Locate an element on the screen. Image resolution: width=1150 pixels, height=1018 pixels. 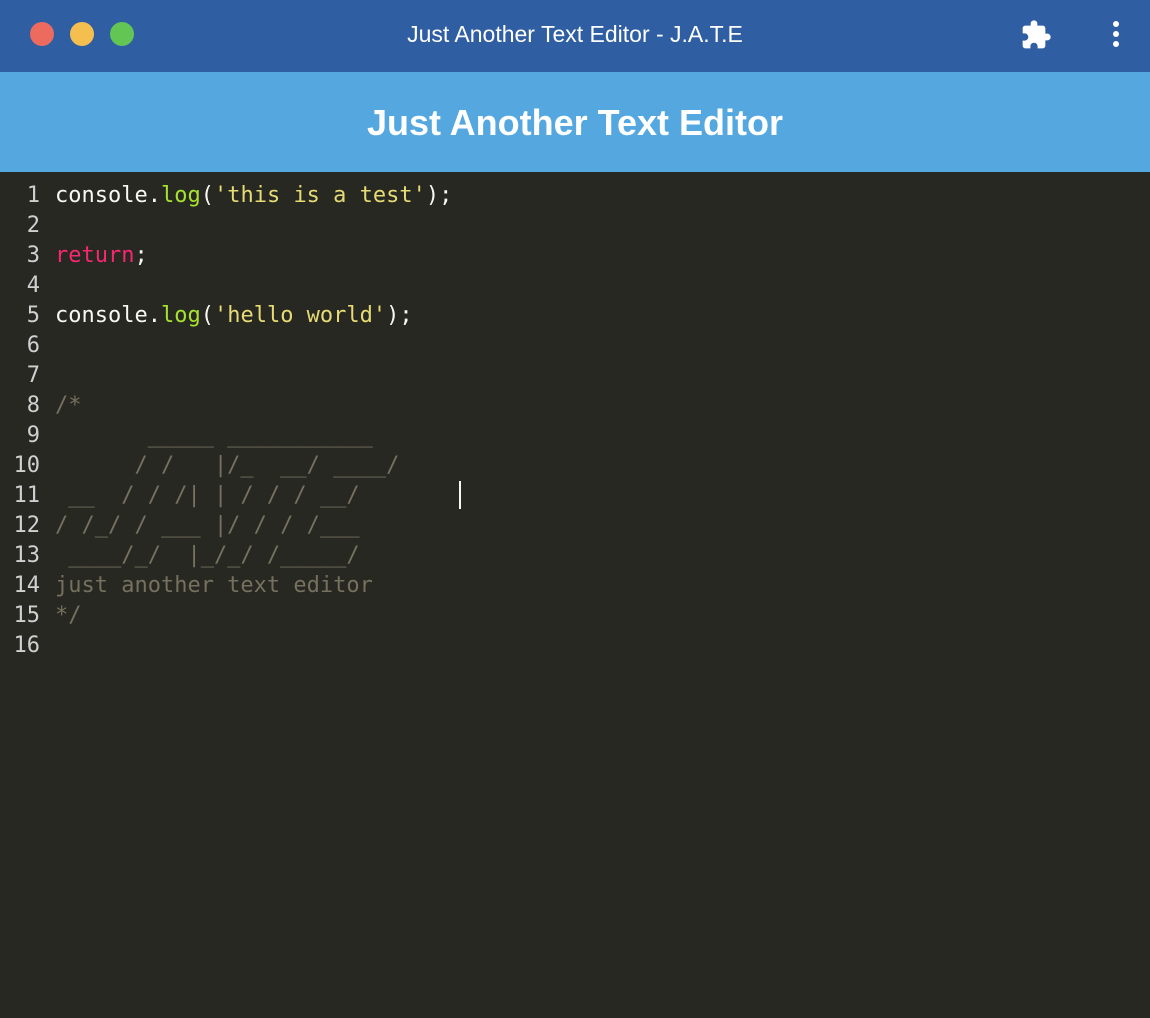
window-titlebar: Just Another Text Editor - J.A.T.E is located at coordinates (575, 36).